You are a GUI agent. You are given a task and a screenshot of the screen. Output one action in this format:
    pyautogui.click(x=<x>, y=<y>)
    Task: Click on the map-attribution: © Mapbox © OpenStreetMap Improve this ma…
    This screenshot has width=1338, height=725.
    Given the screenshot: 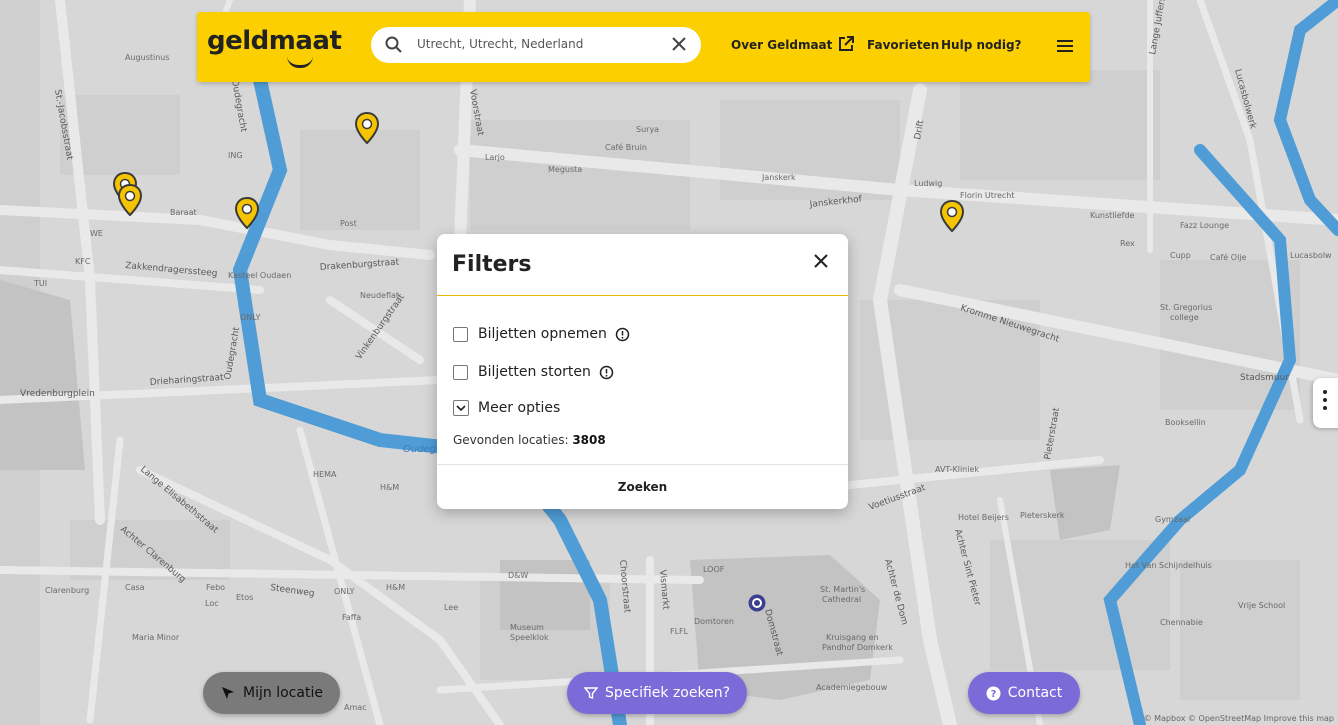 What is the action you would take?
    pyautogui.click(x=1239, y=718)
    